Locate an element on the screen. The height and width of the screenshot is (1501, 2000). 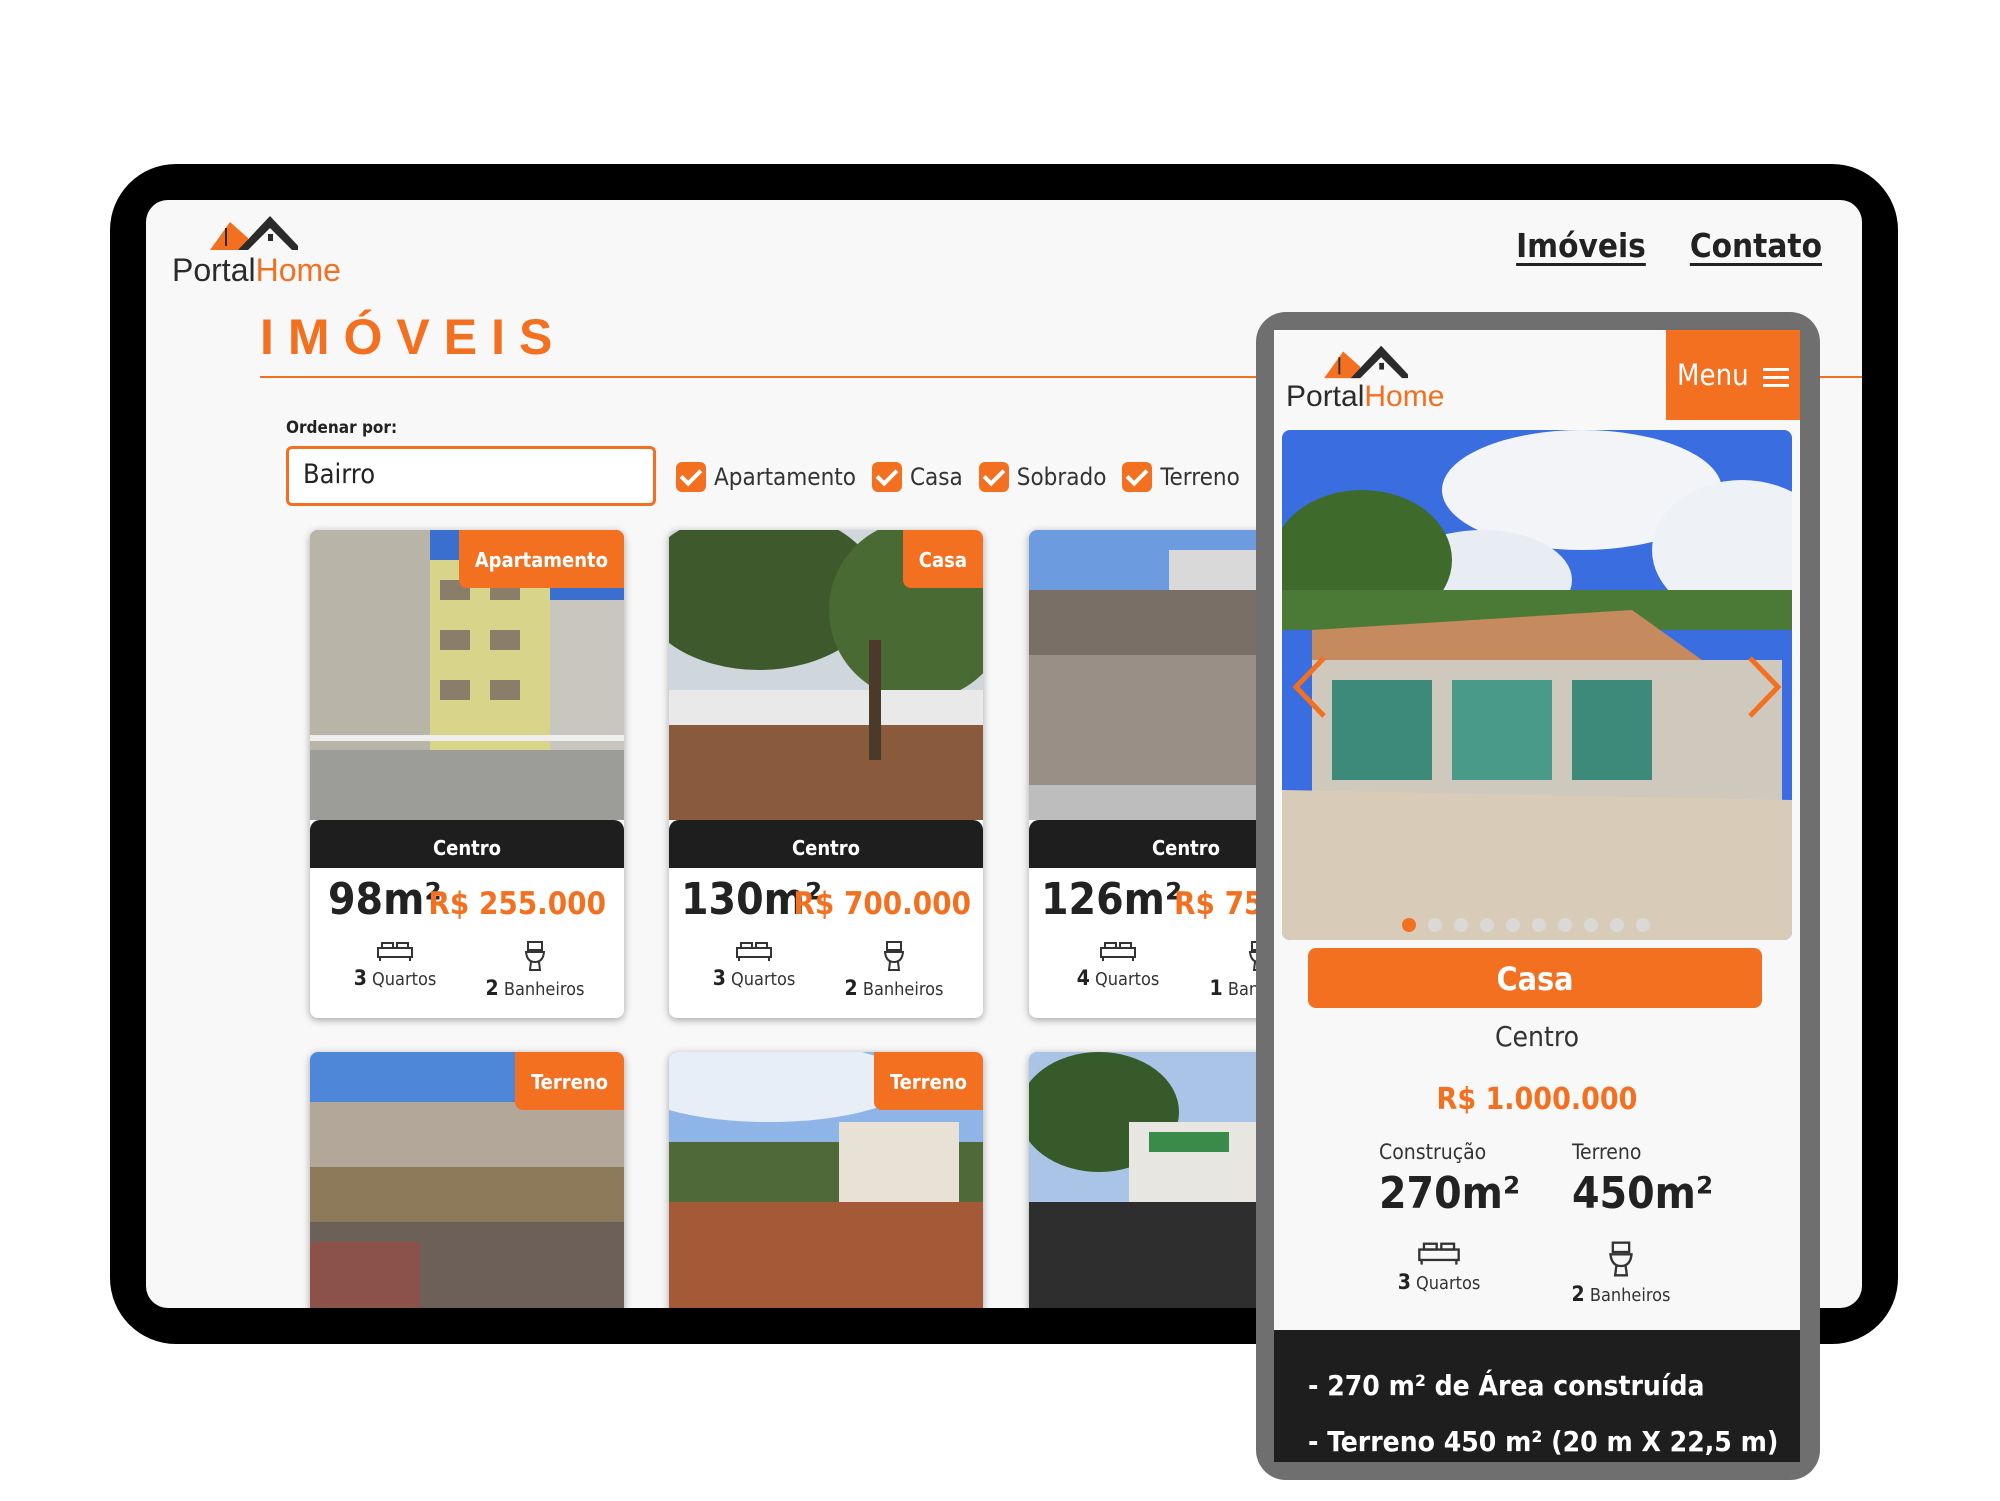
price-value: R$ 1.000.000 is located at coordinates (1537, 1099).